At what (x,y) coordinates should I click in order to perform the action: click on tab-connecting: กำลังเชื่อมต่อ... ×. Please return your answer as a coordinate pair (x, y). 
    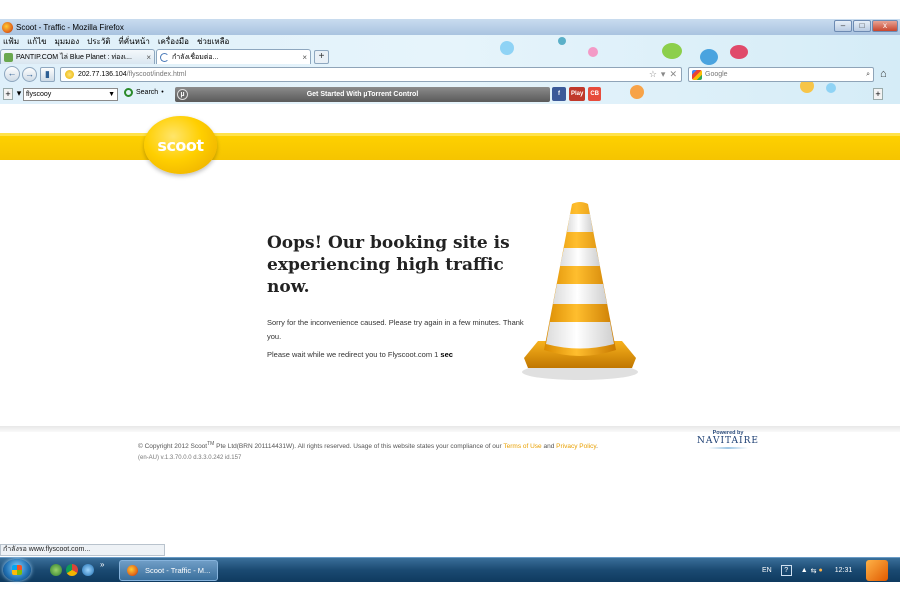
    Looking at the image, I should click on (233, 56).